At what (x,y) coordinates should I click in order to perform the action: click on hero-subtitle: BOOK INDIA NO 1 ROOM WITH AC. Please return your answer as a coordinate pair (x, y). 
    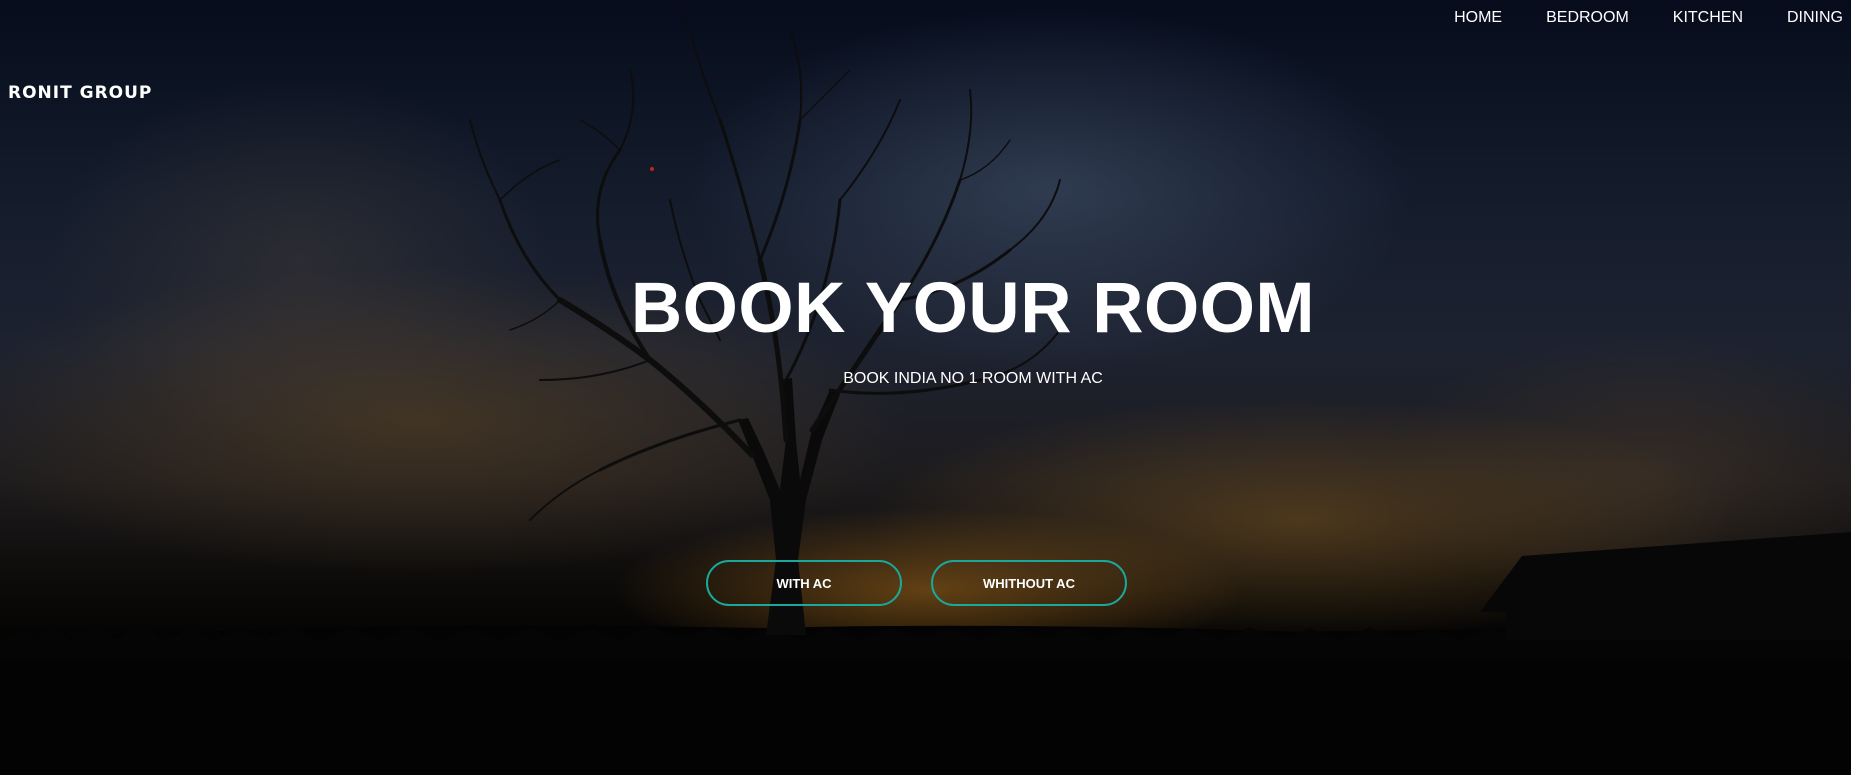
    Looking at the image, I should click on (973, 378).